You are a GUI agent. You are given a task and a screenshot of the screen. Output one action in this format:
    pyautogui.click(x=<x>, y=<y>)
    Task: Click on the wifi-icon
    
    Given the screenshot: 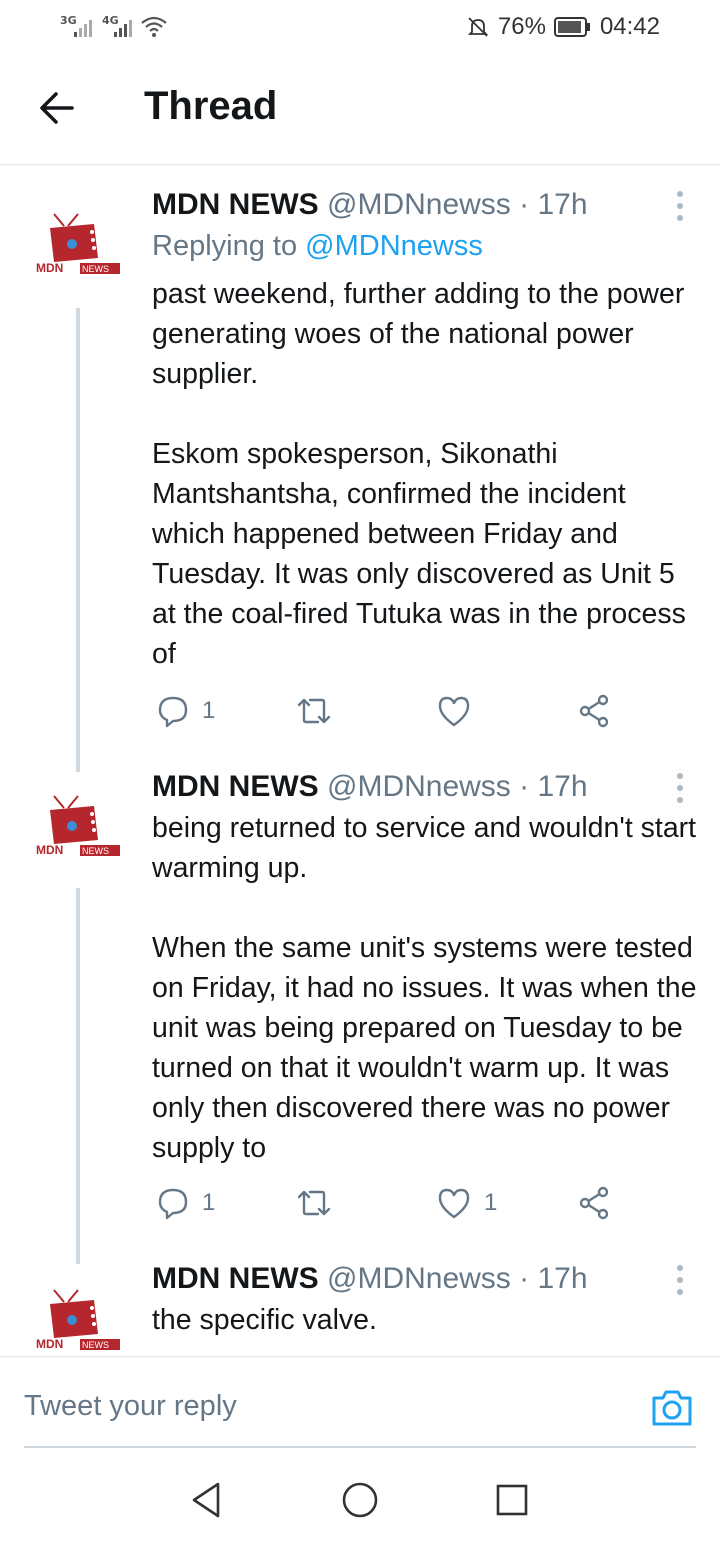 What is the action you would take?
    pyautogui.click(x=154, y=26)
    